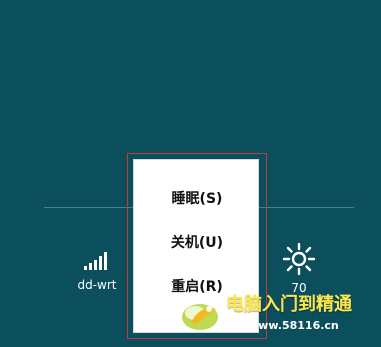 This screenshot has width=381, height=347. Describe the element at coordinates (196, 287) in the screenshot. I see `restart-option: 重启(R)` at that location.